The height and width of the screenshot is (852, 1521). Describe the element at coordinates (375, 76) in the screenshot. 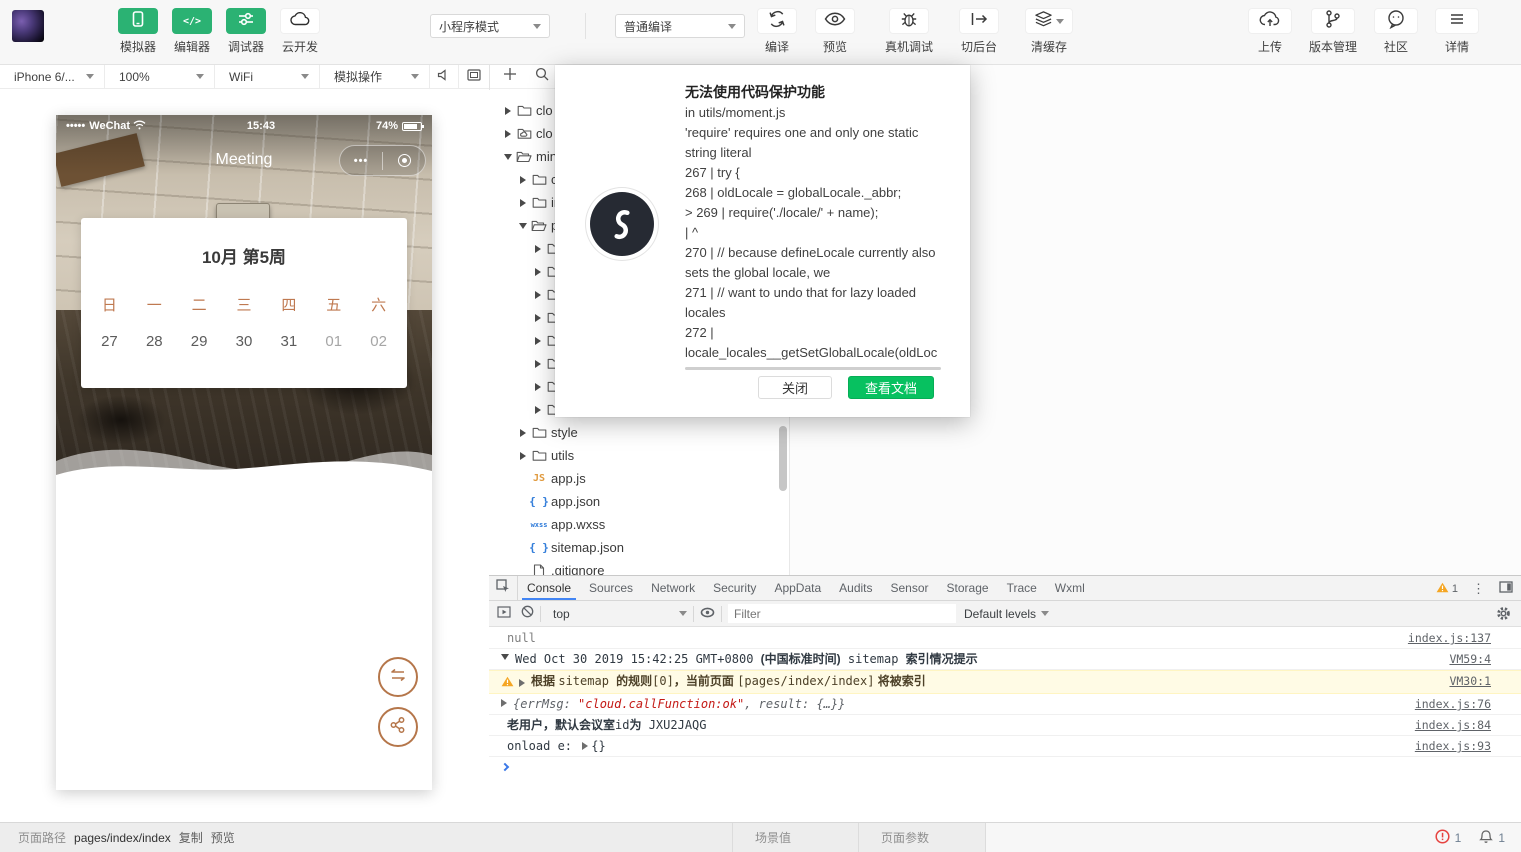

I see `simulate-action-select: 模拟操作` at that location.